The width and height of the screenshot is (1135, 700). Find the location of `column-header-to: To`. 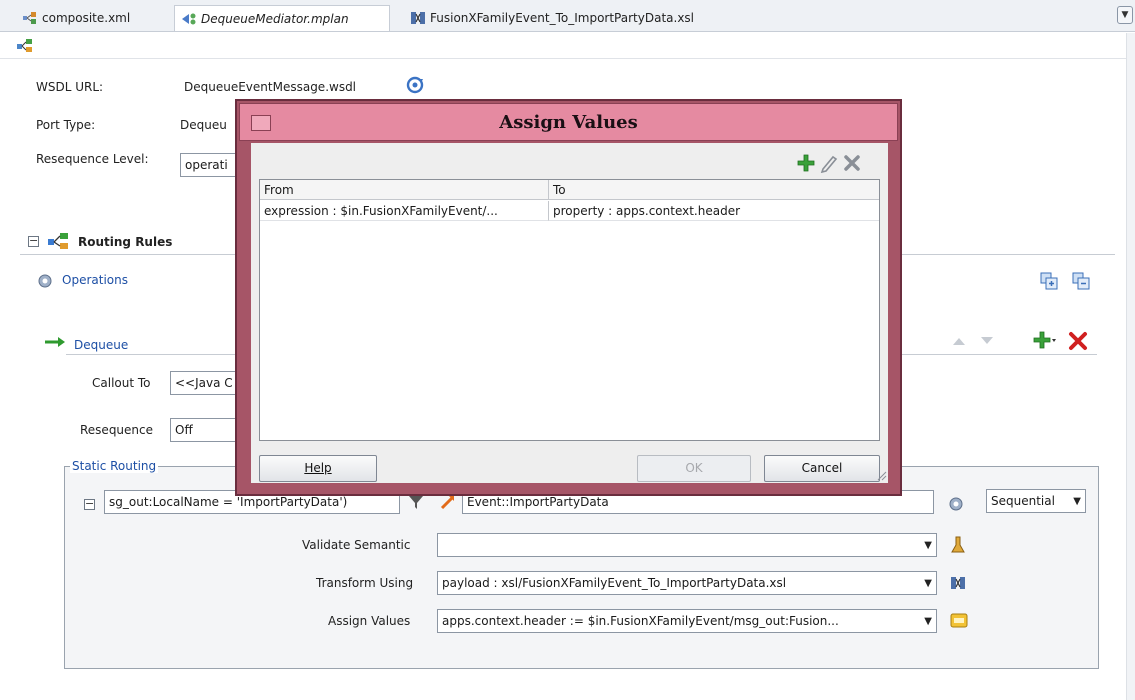

column-header-to: To is located at coordinates (714, 190).